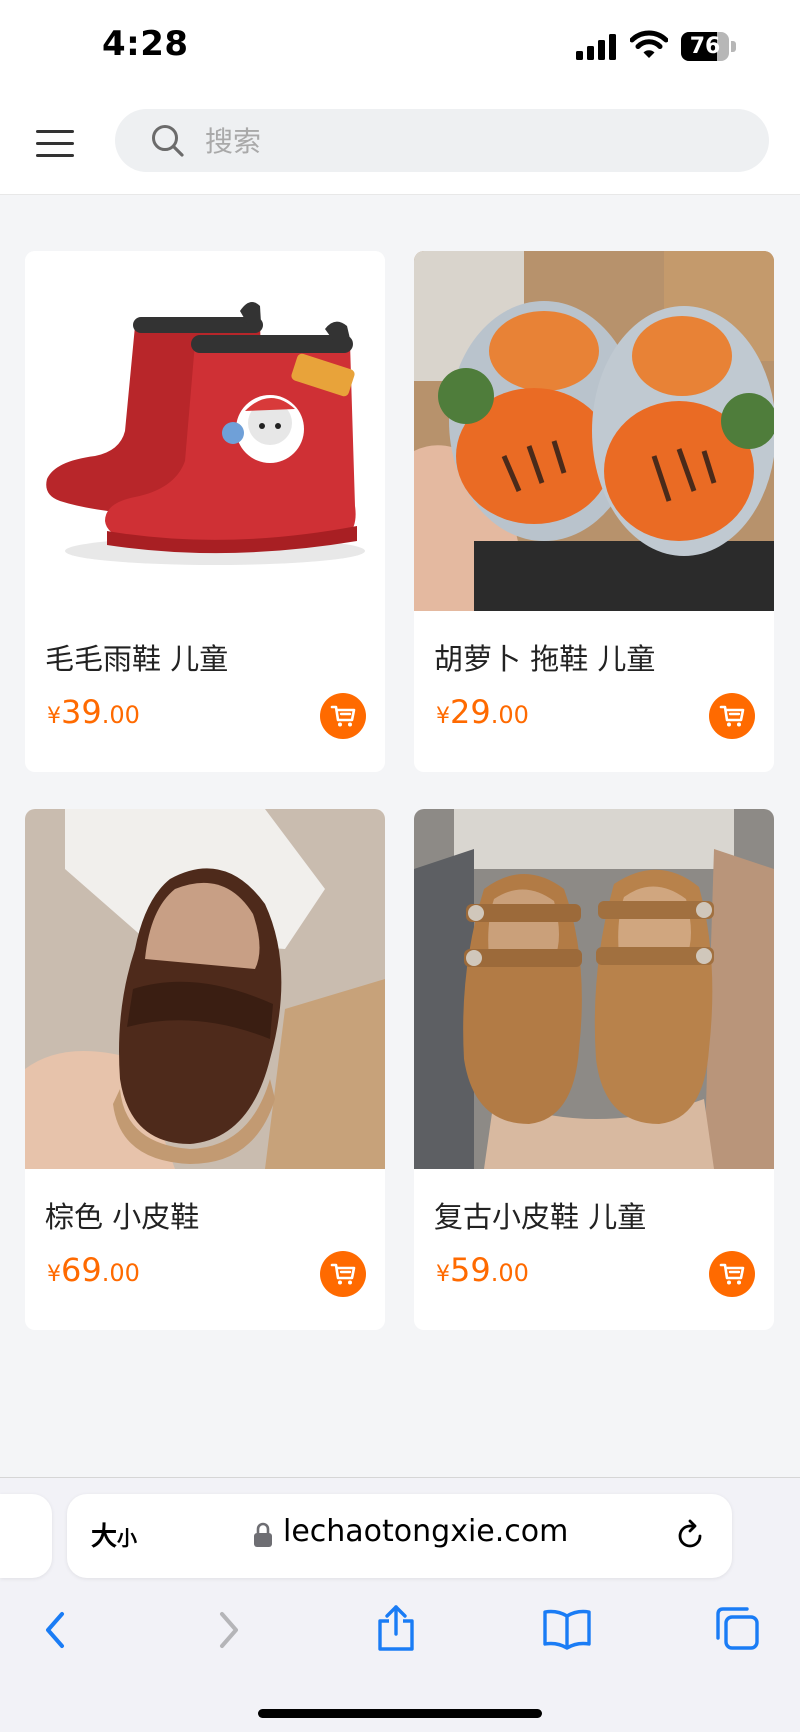  What do you see at coordinates (649, 44) in the screenshot?
I see `wifi-icon` at bounding box center [649, 44].